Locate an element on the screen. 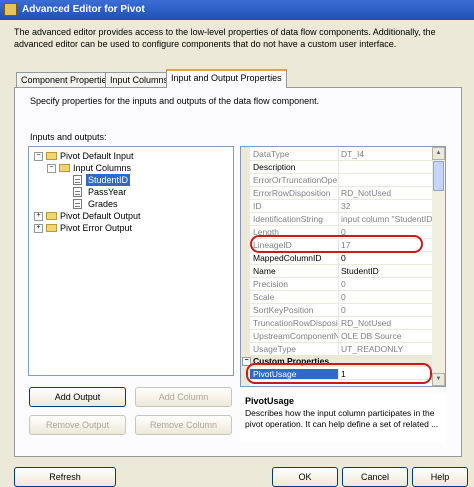 This screenshot has width=474, height=487. tab-input-output-properties: Input and Output Properties is located at coordinates (226, 78).